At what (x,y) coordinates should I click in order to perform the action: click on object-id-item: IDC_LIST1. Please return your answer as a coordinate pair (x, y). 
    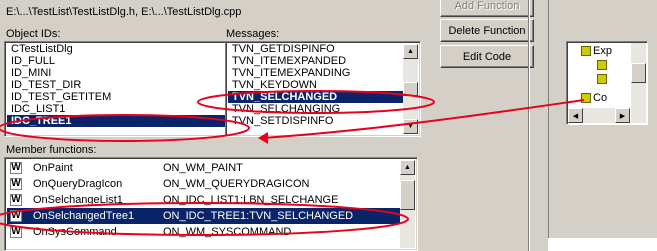
    Looking at the image, I should click on (127, 109).